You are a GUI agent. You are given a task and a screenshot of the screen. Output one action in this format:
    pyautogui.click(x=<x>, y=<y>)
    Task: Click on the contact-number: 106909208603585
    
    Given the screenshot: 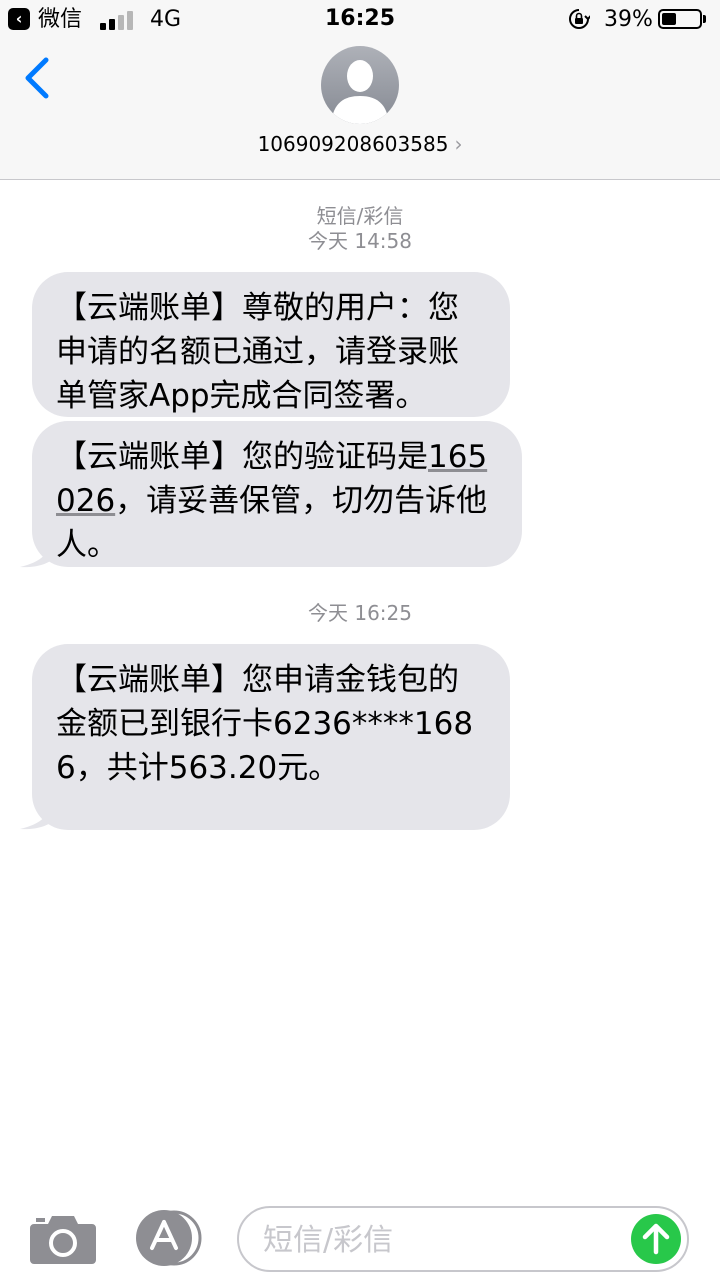 What is the action you would take?
    pyautogui.click(x=353, y=144)
    